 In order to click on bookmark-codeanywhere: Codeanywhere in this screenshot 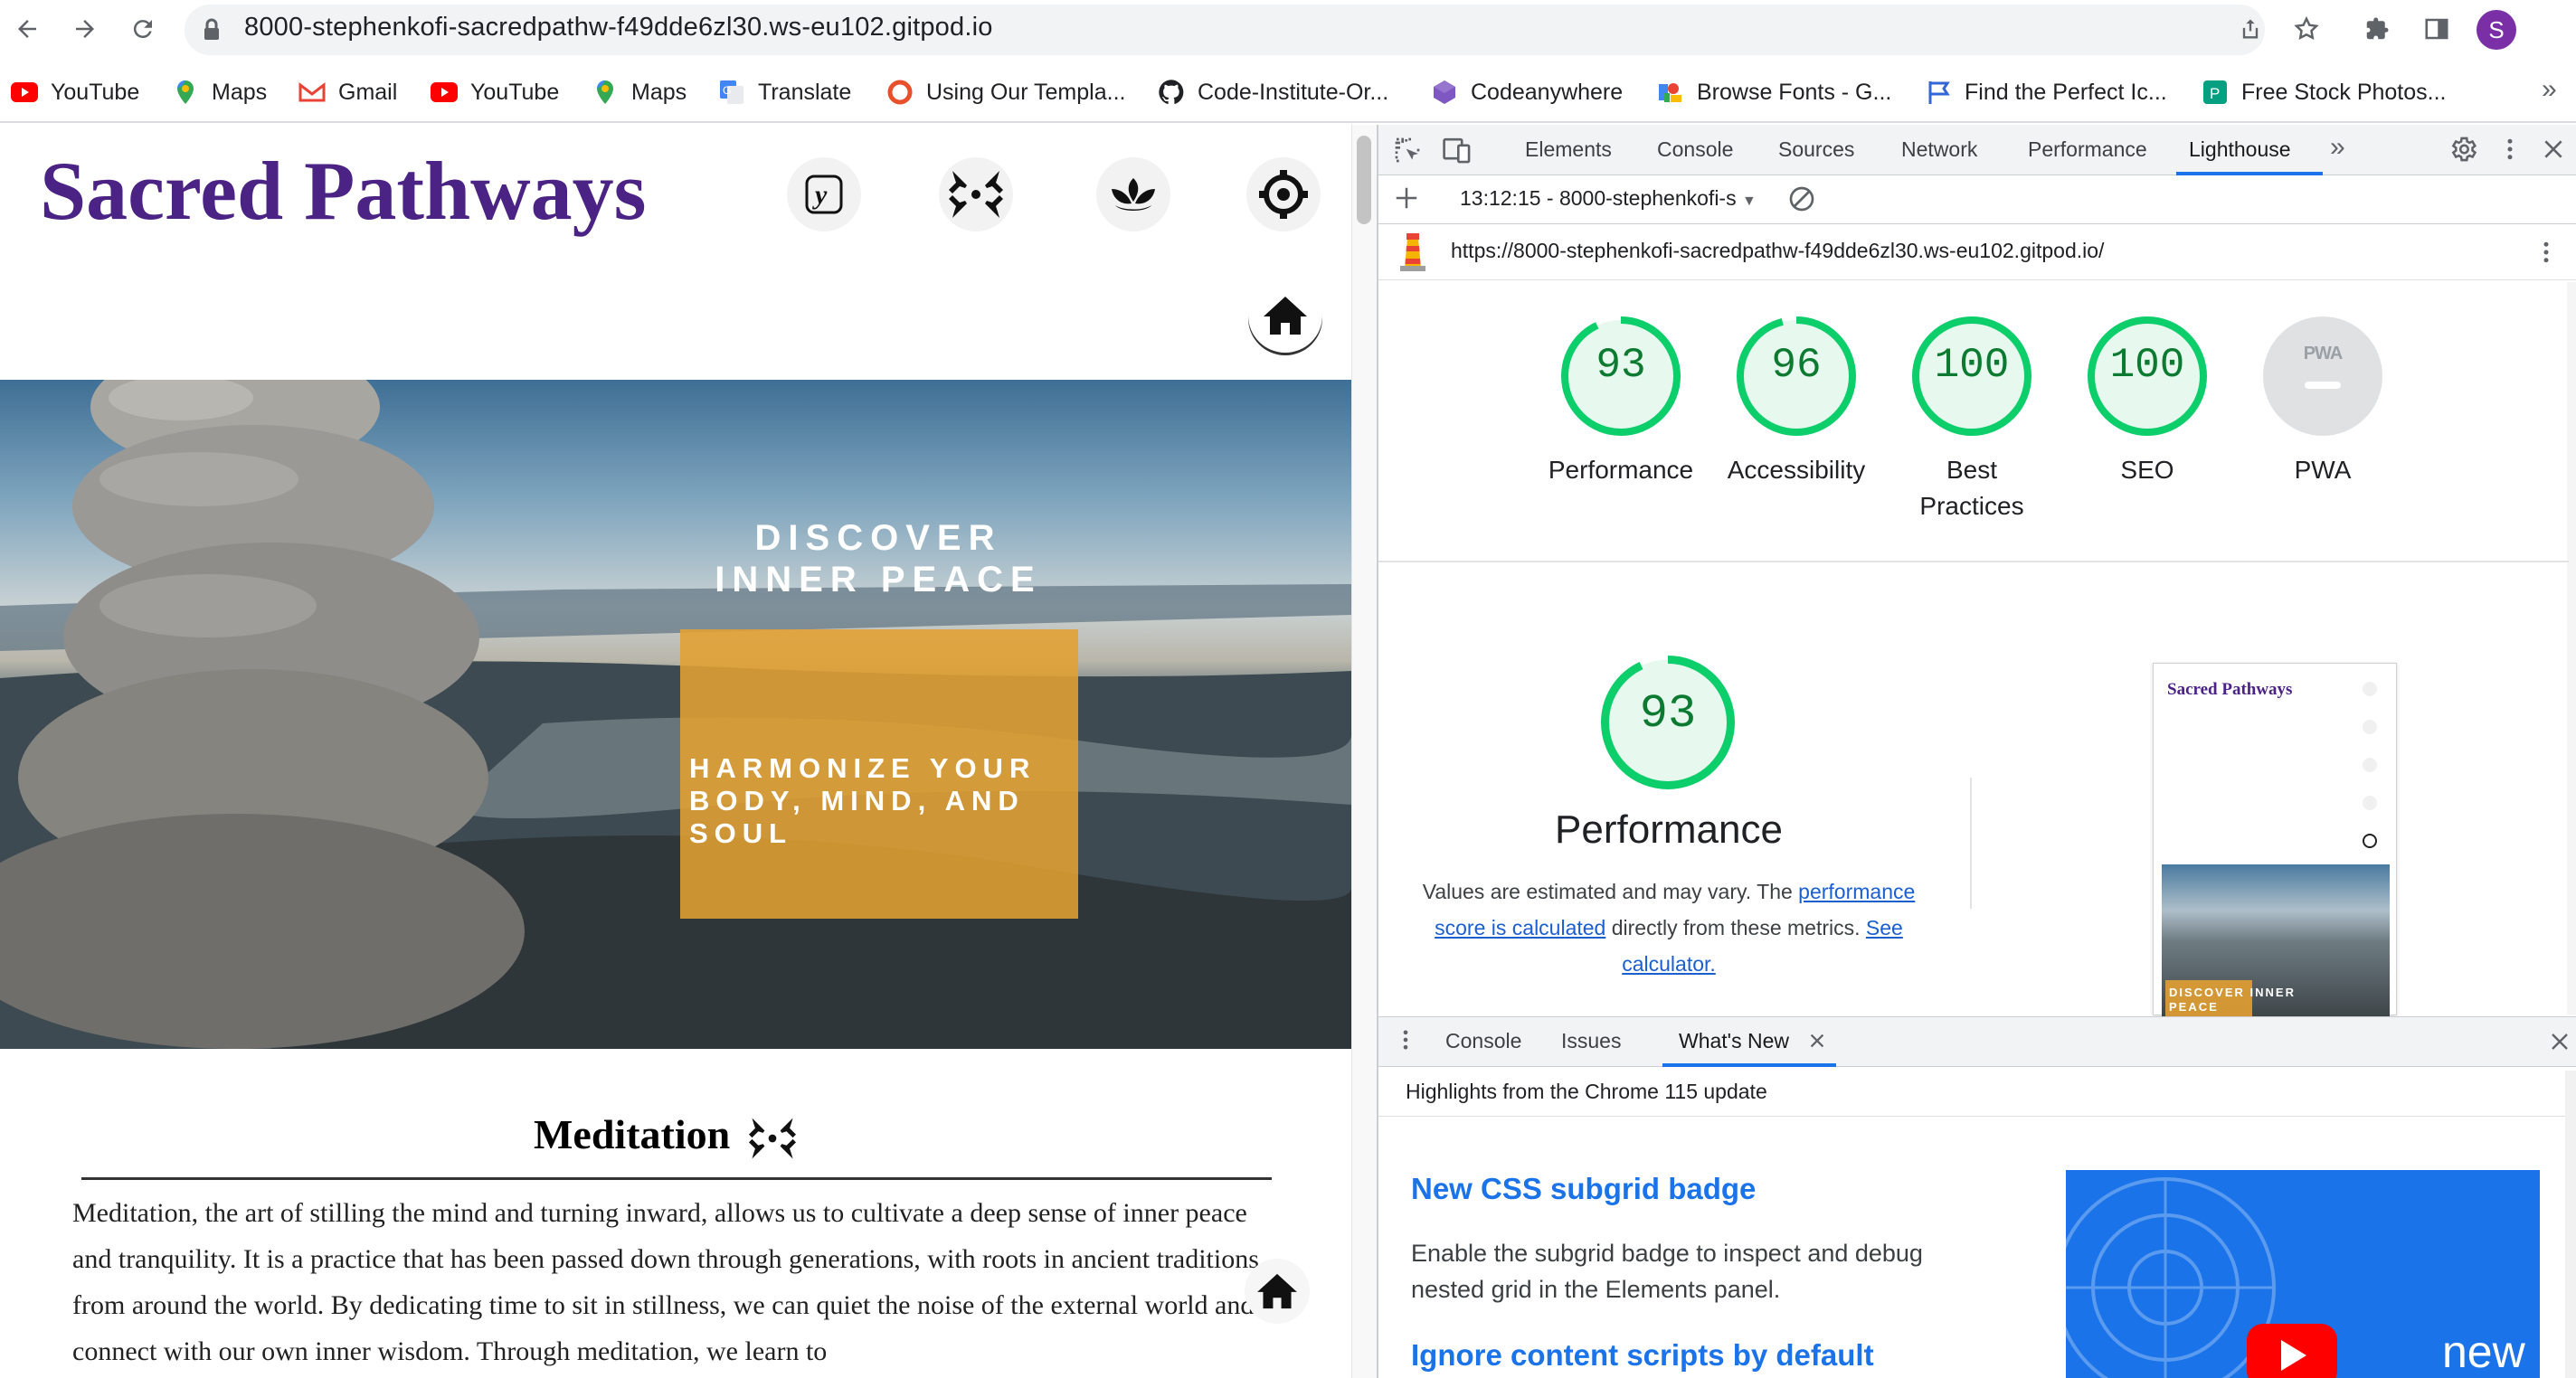, I will do `click(1527, 92)`.